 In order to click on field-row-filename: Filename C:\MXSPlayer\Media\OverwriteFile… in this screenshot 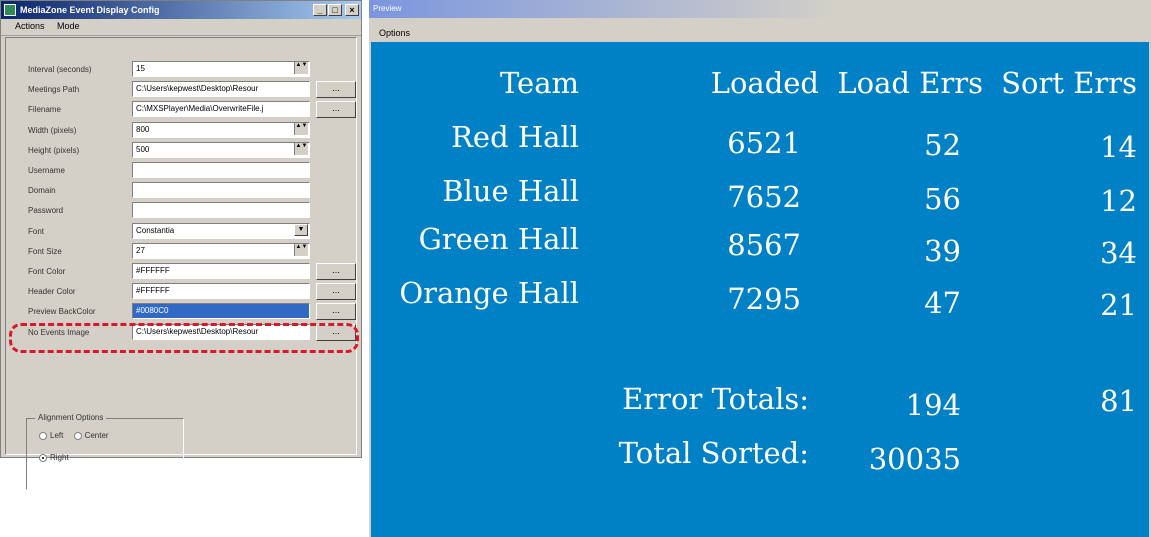, I will do `click(182, 110)`.